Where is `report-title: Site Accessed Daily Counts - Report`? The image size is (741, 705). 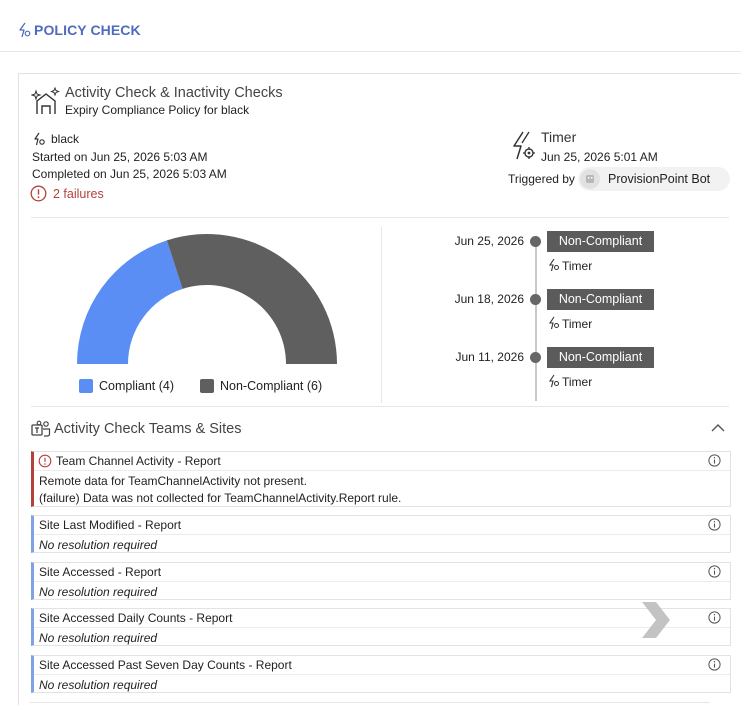
report-title: Site Accessed Daily Counts - Report is located at coordinates (136, 618).